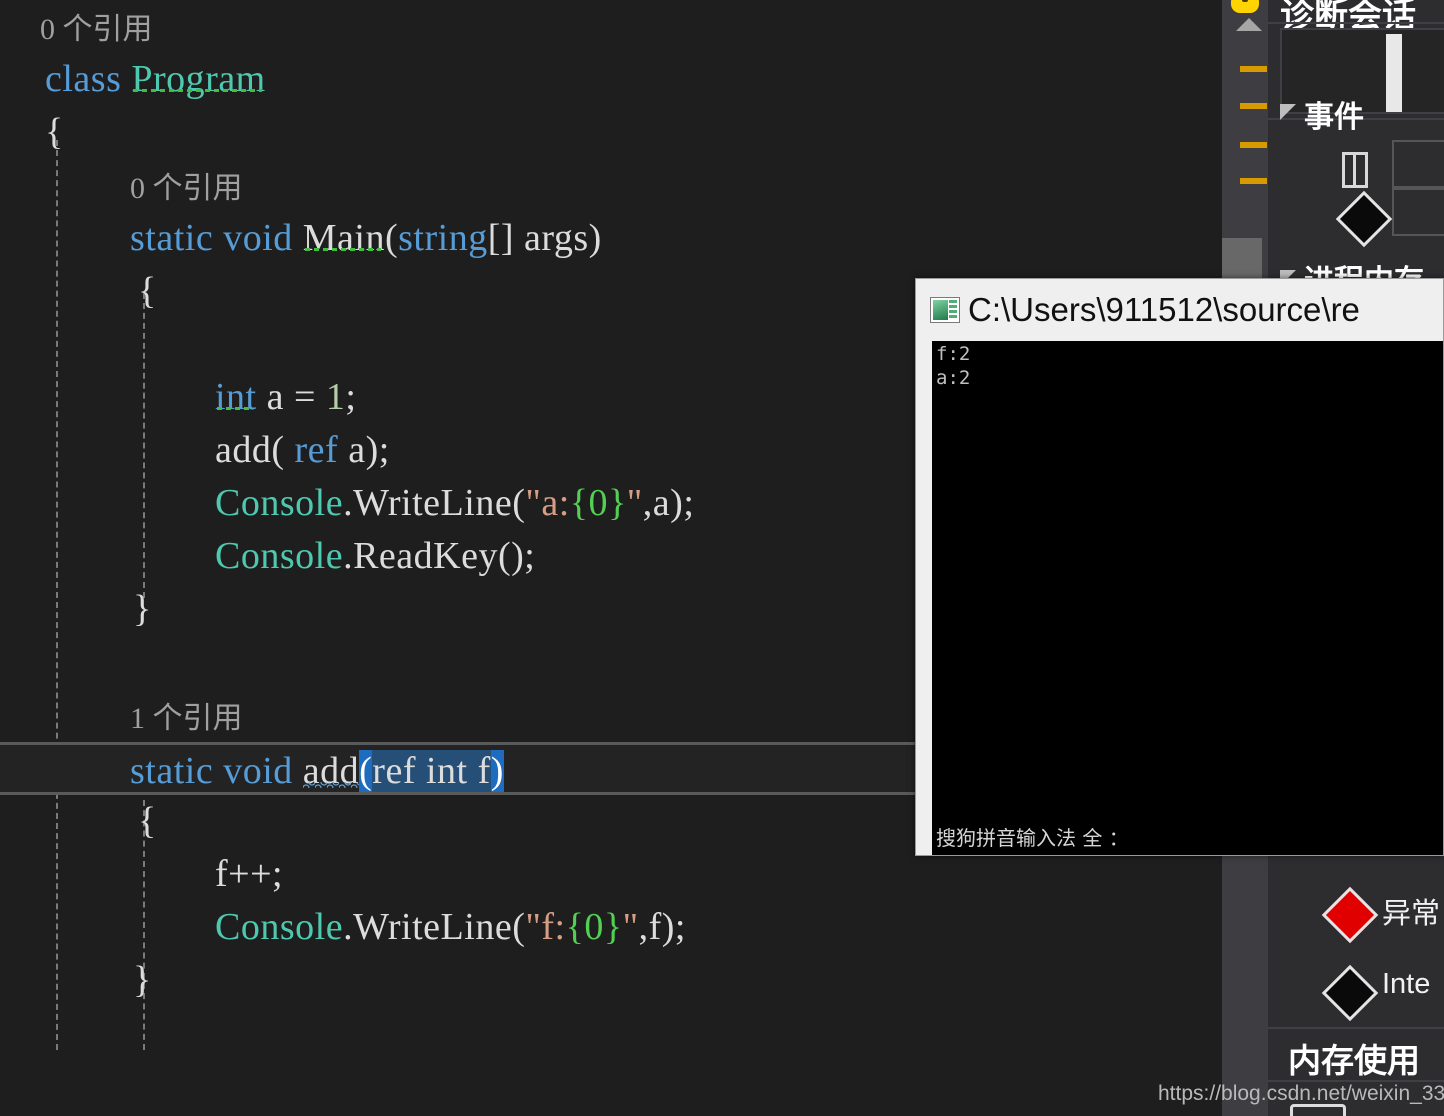 Image resolution: width=1444 pixels, height=1116 pixels. Describe the element at coordinates (611, 238) in the screenshot. I see `code-line: static void Main(string[] args)` at that location.